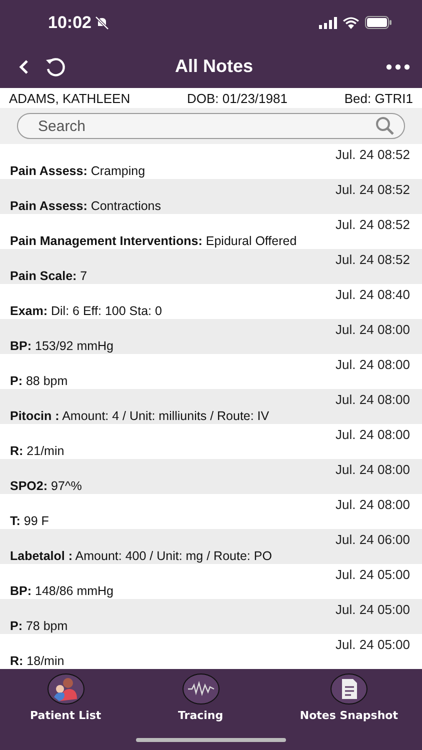 The image size is (422, 750). I want to click on patient-name: ADAMS, KATHLEEN, so click(69, 98).